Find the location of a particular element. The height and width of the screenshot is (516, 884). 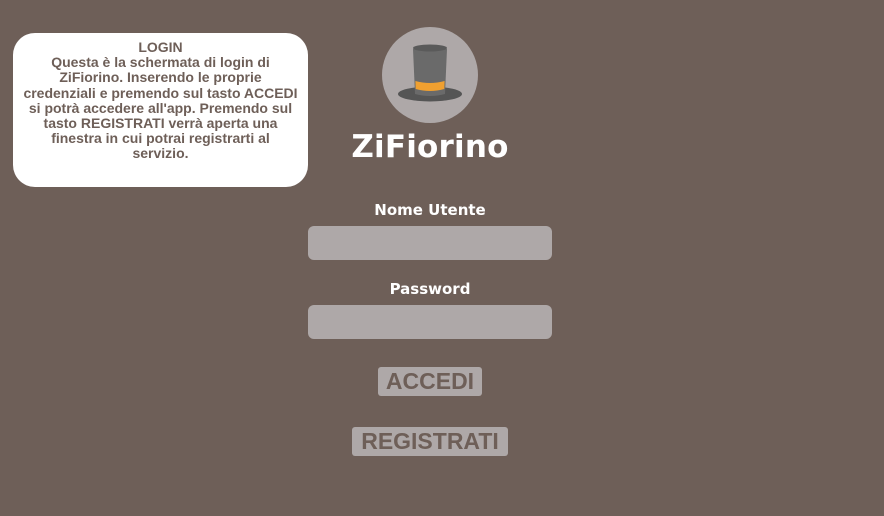

top-hat-icon is located at coordinates (430, 73).